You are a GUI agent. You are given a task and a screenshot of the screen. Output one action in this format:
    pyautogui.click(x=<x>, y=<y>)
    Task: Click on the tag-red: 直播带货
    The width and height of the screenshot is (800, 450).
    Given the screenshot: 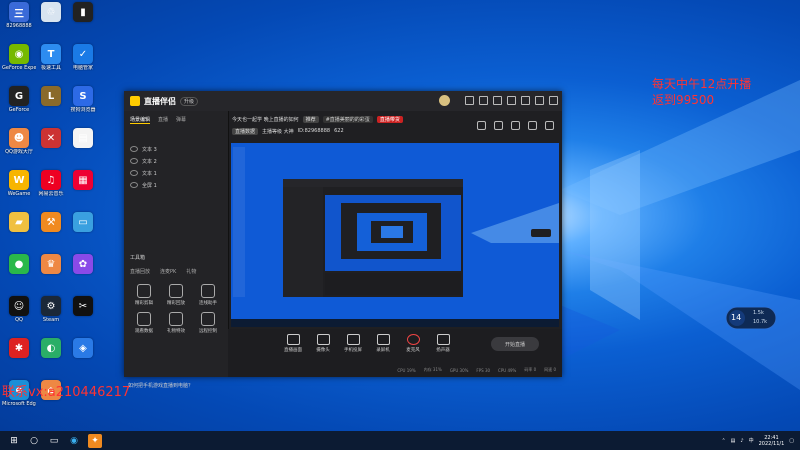 What is the action you would take?
    pyautogui.click(x=389, y=119)
    